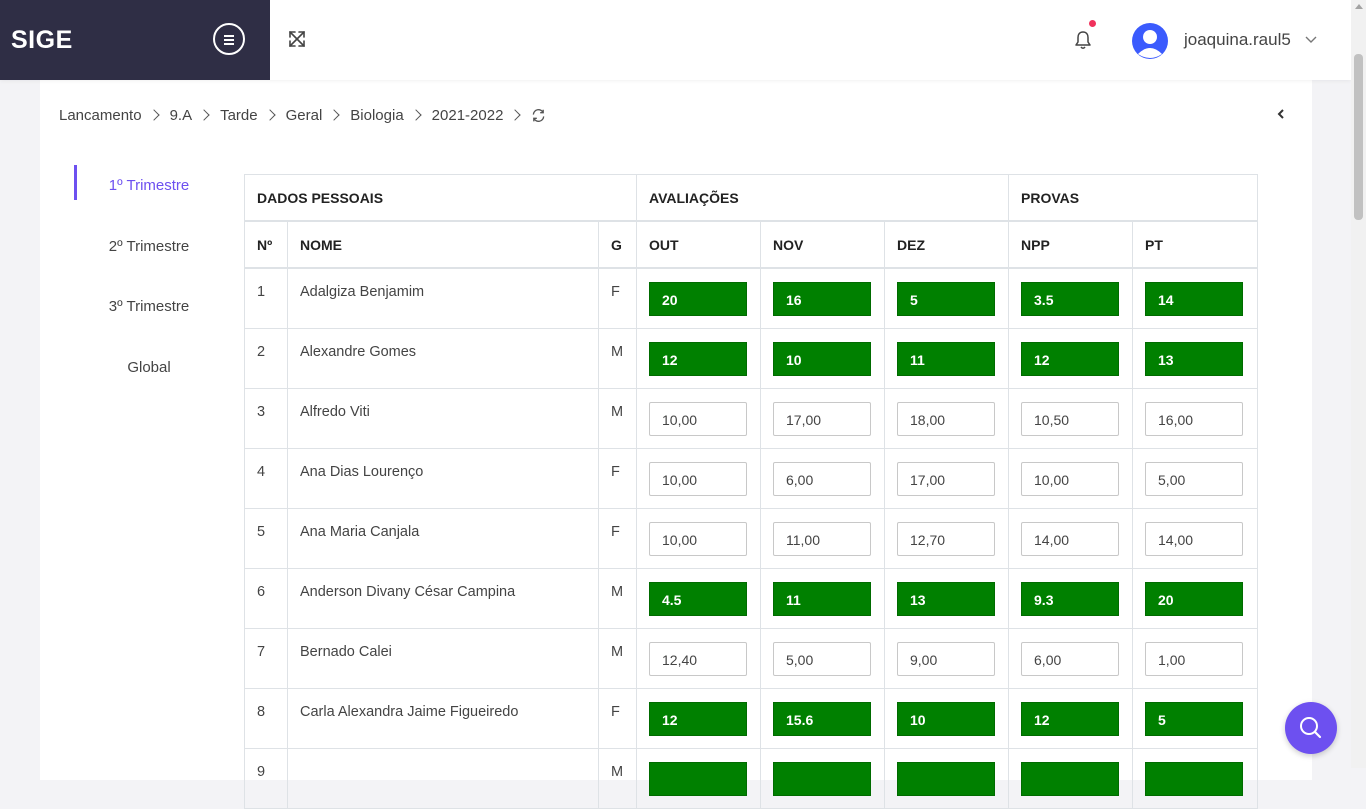  I want to click on grade-cell-npp: 6,00, so click(1071, 658).